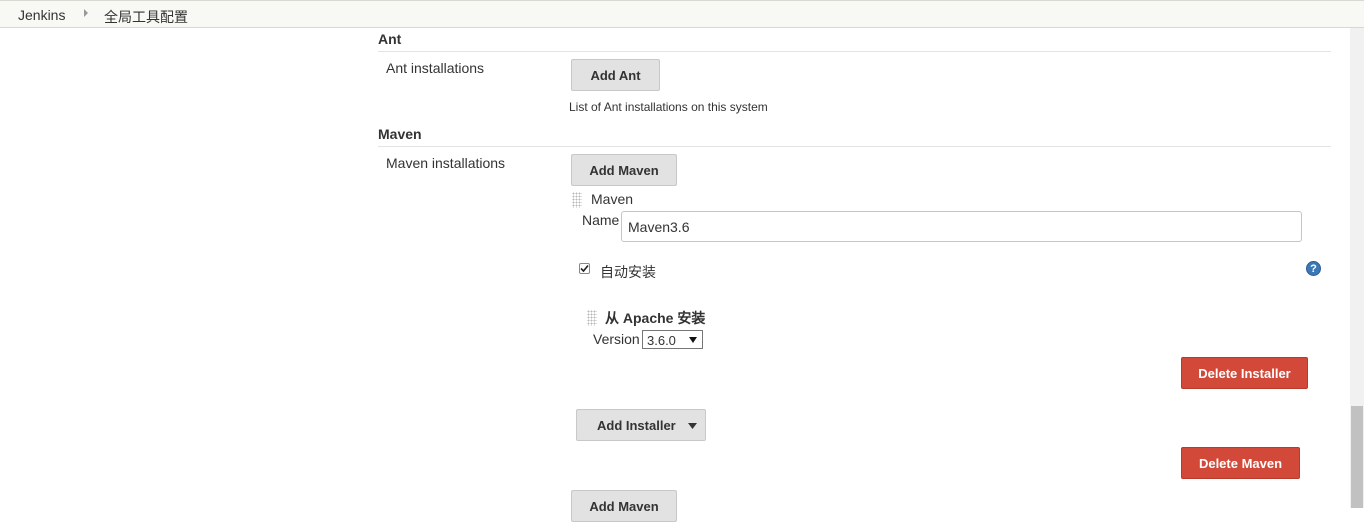 Image resolution: width=1364 pixels, height=522 pixels. Describe the element at coordinates (601, 220) in the screenshot. I see `name-label: Name` at that location.